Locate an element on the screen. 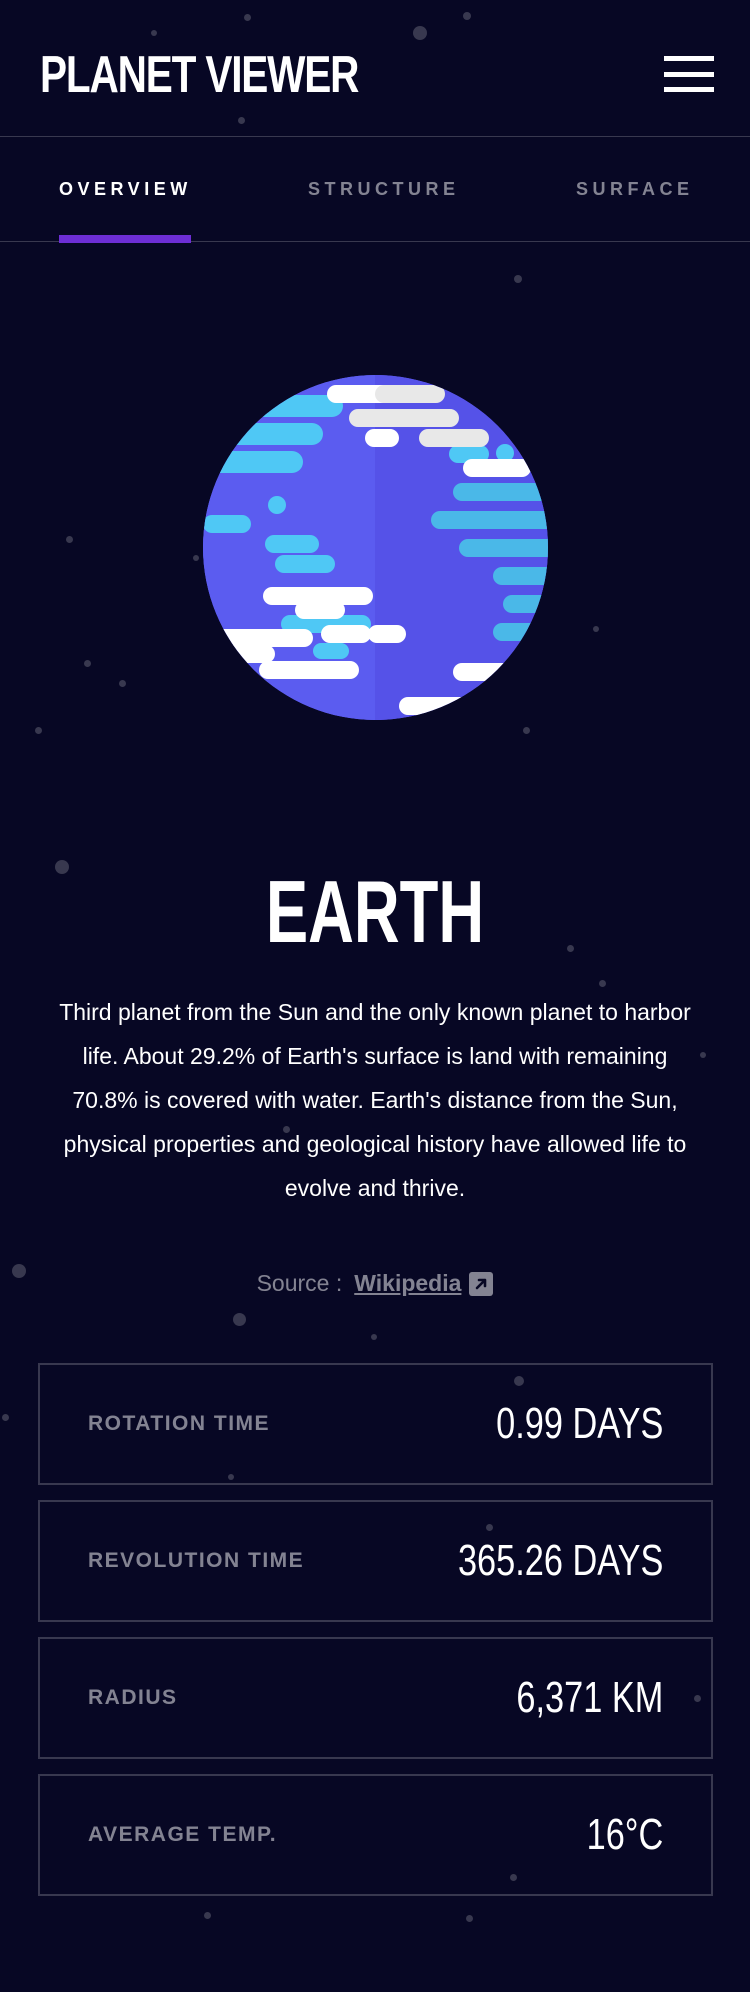 This screenshot has height=1992, width=750. tab-surface: SURFACE is located at coordinates (636, 189).